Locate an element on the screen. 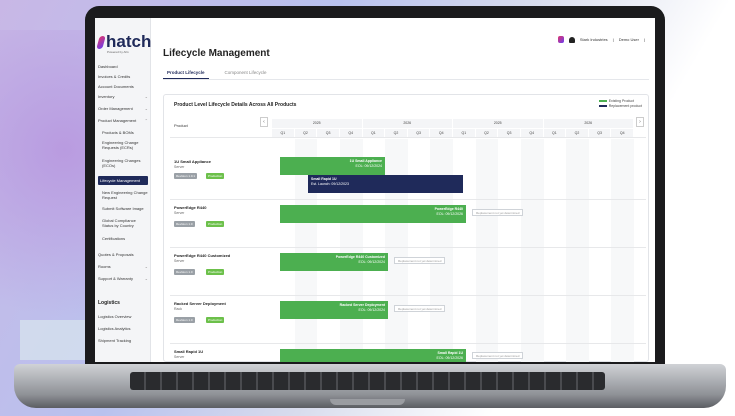  org-name: Stark Industries is located at coordinates (594, 39).